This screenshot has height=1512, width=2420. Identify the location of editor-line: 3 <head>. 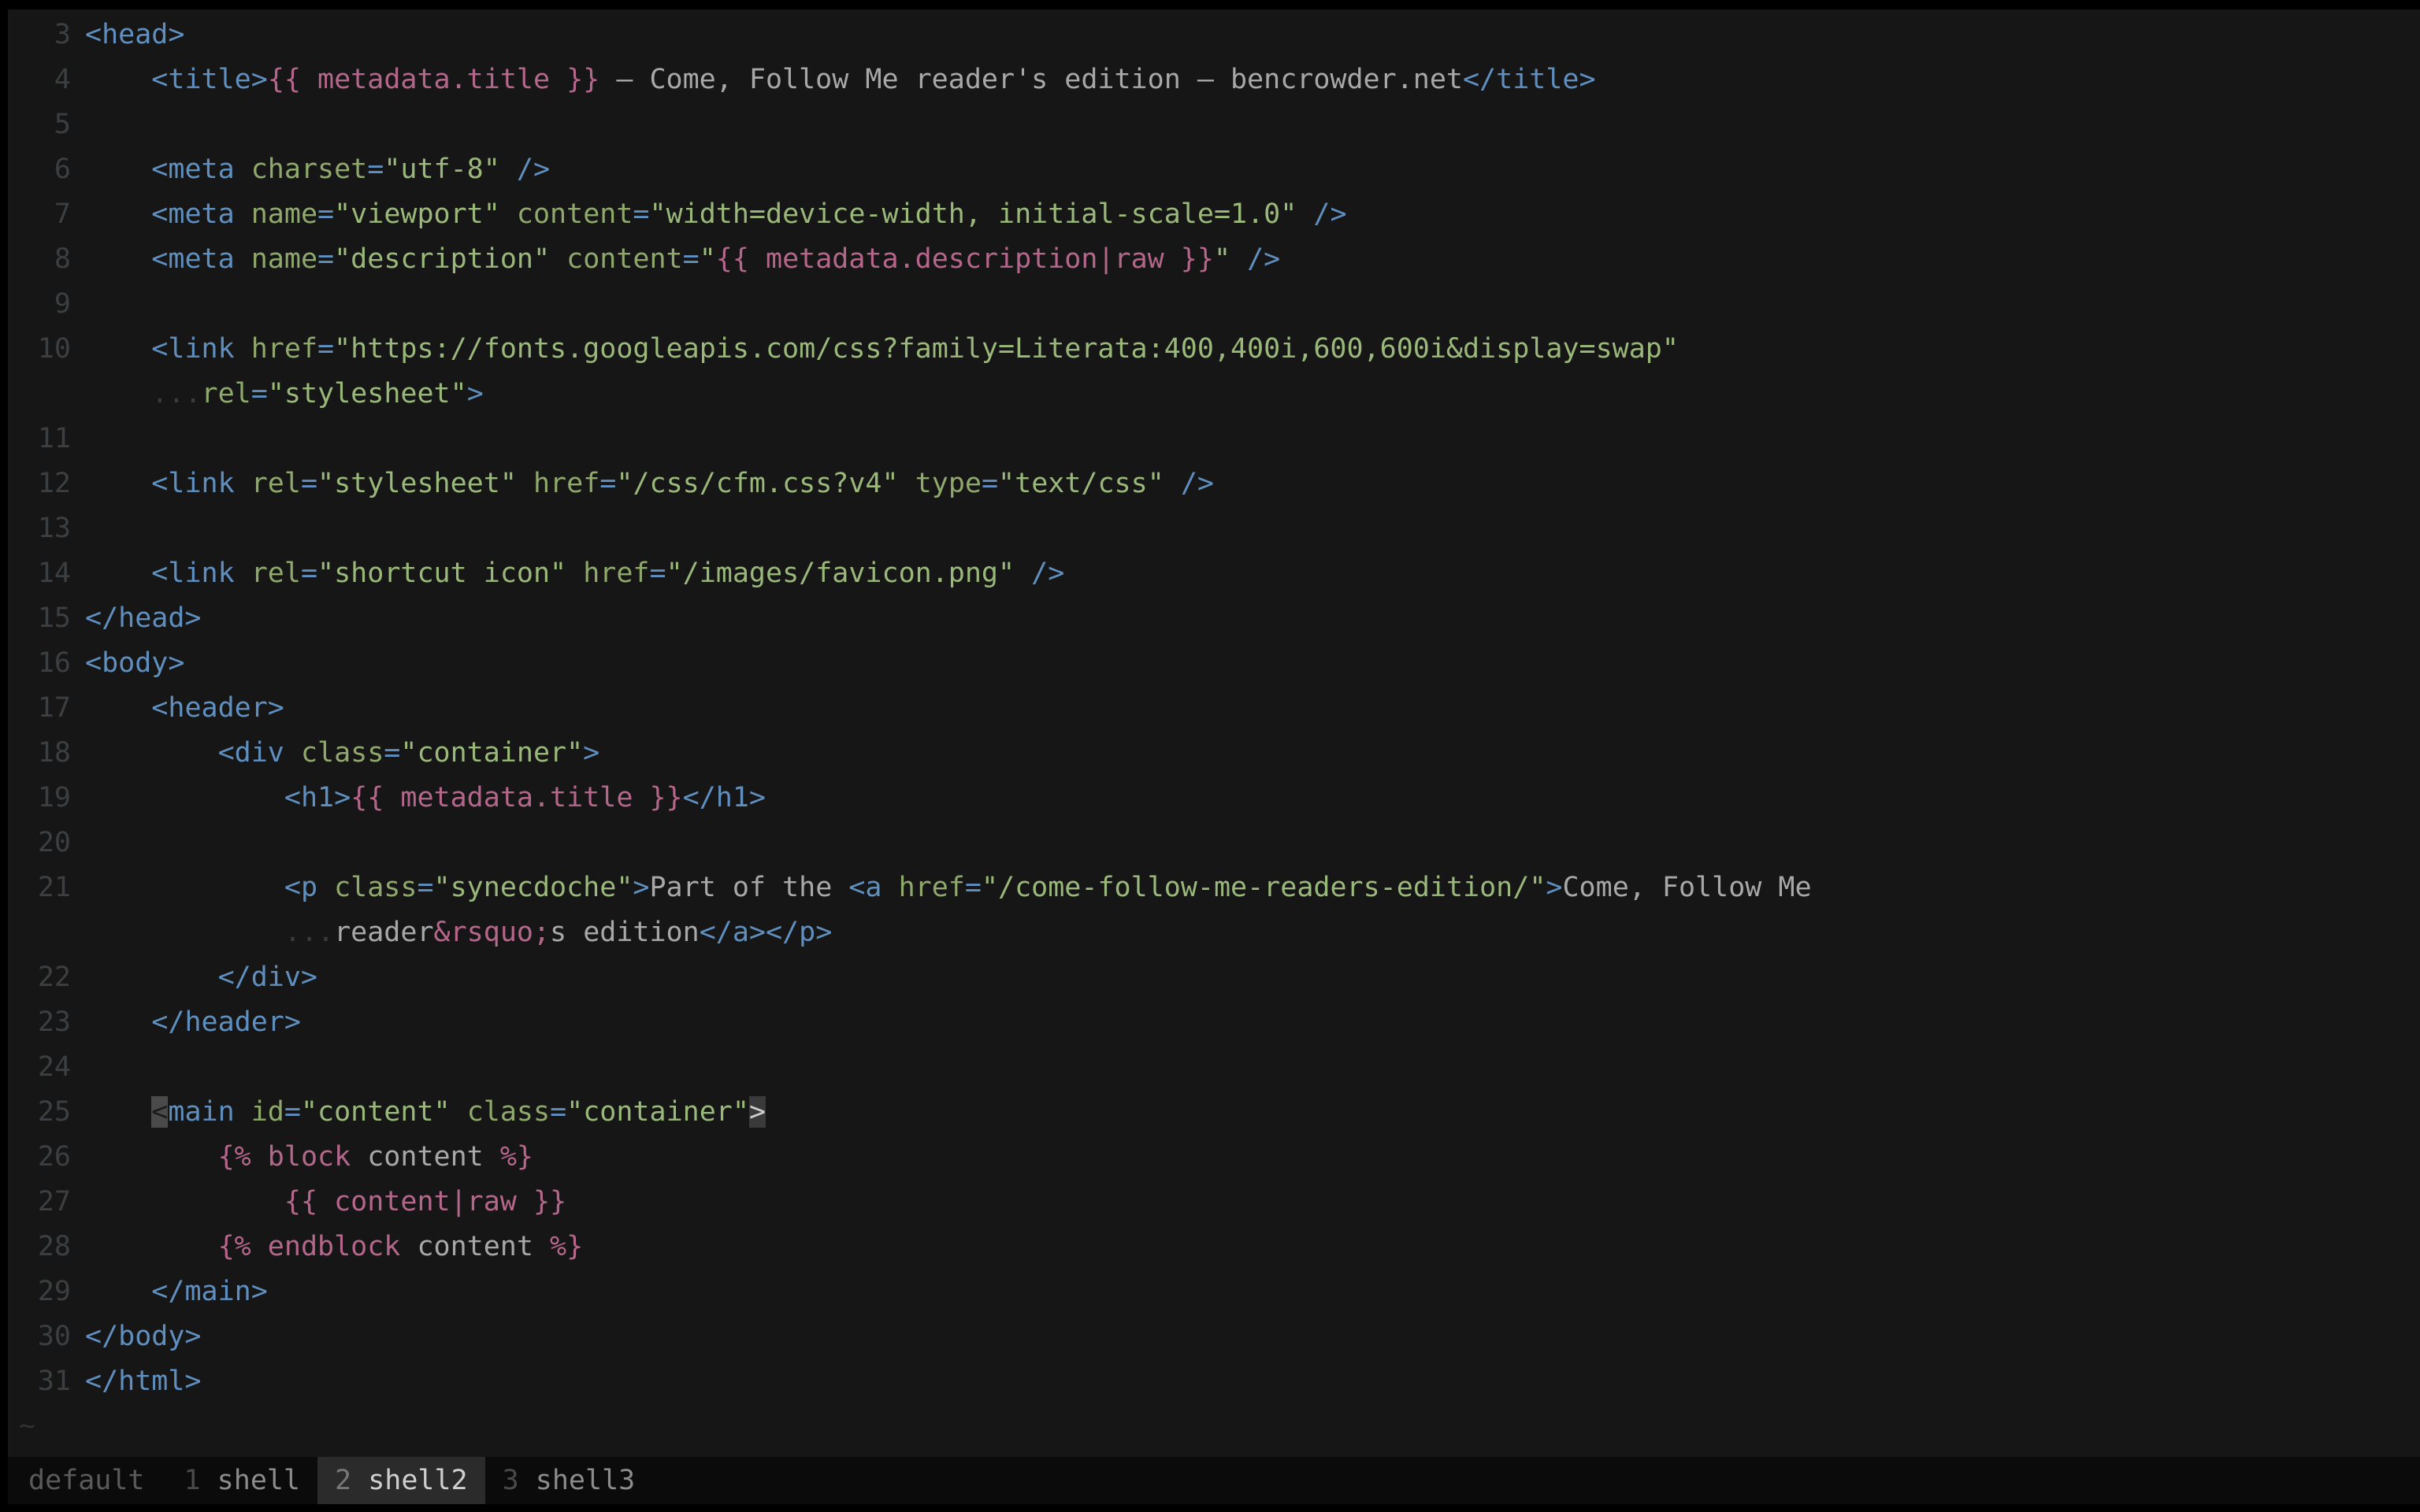
(1214, 35).